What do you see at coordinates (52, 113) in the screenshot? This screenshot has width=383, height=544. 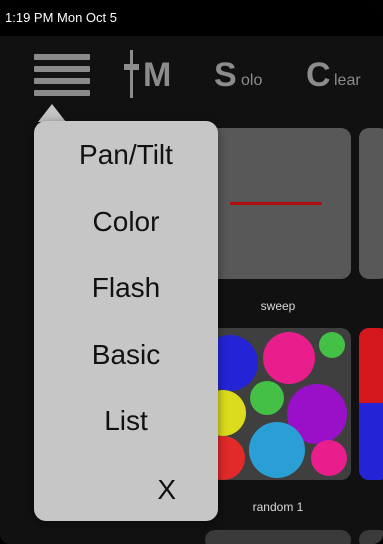 I see `menu-pointer` at bounding box center [52, 113].